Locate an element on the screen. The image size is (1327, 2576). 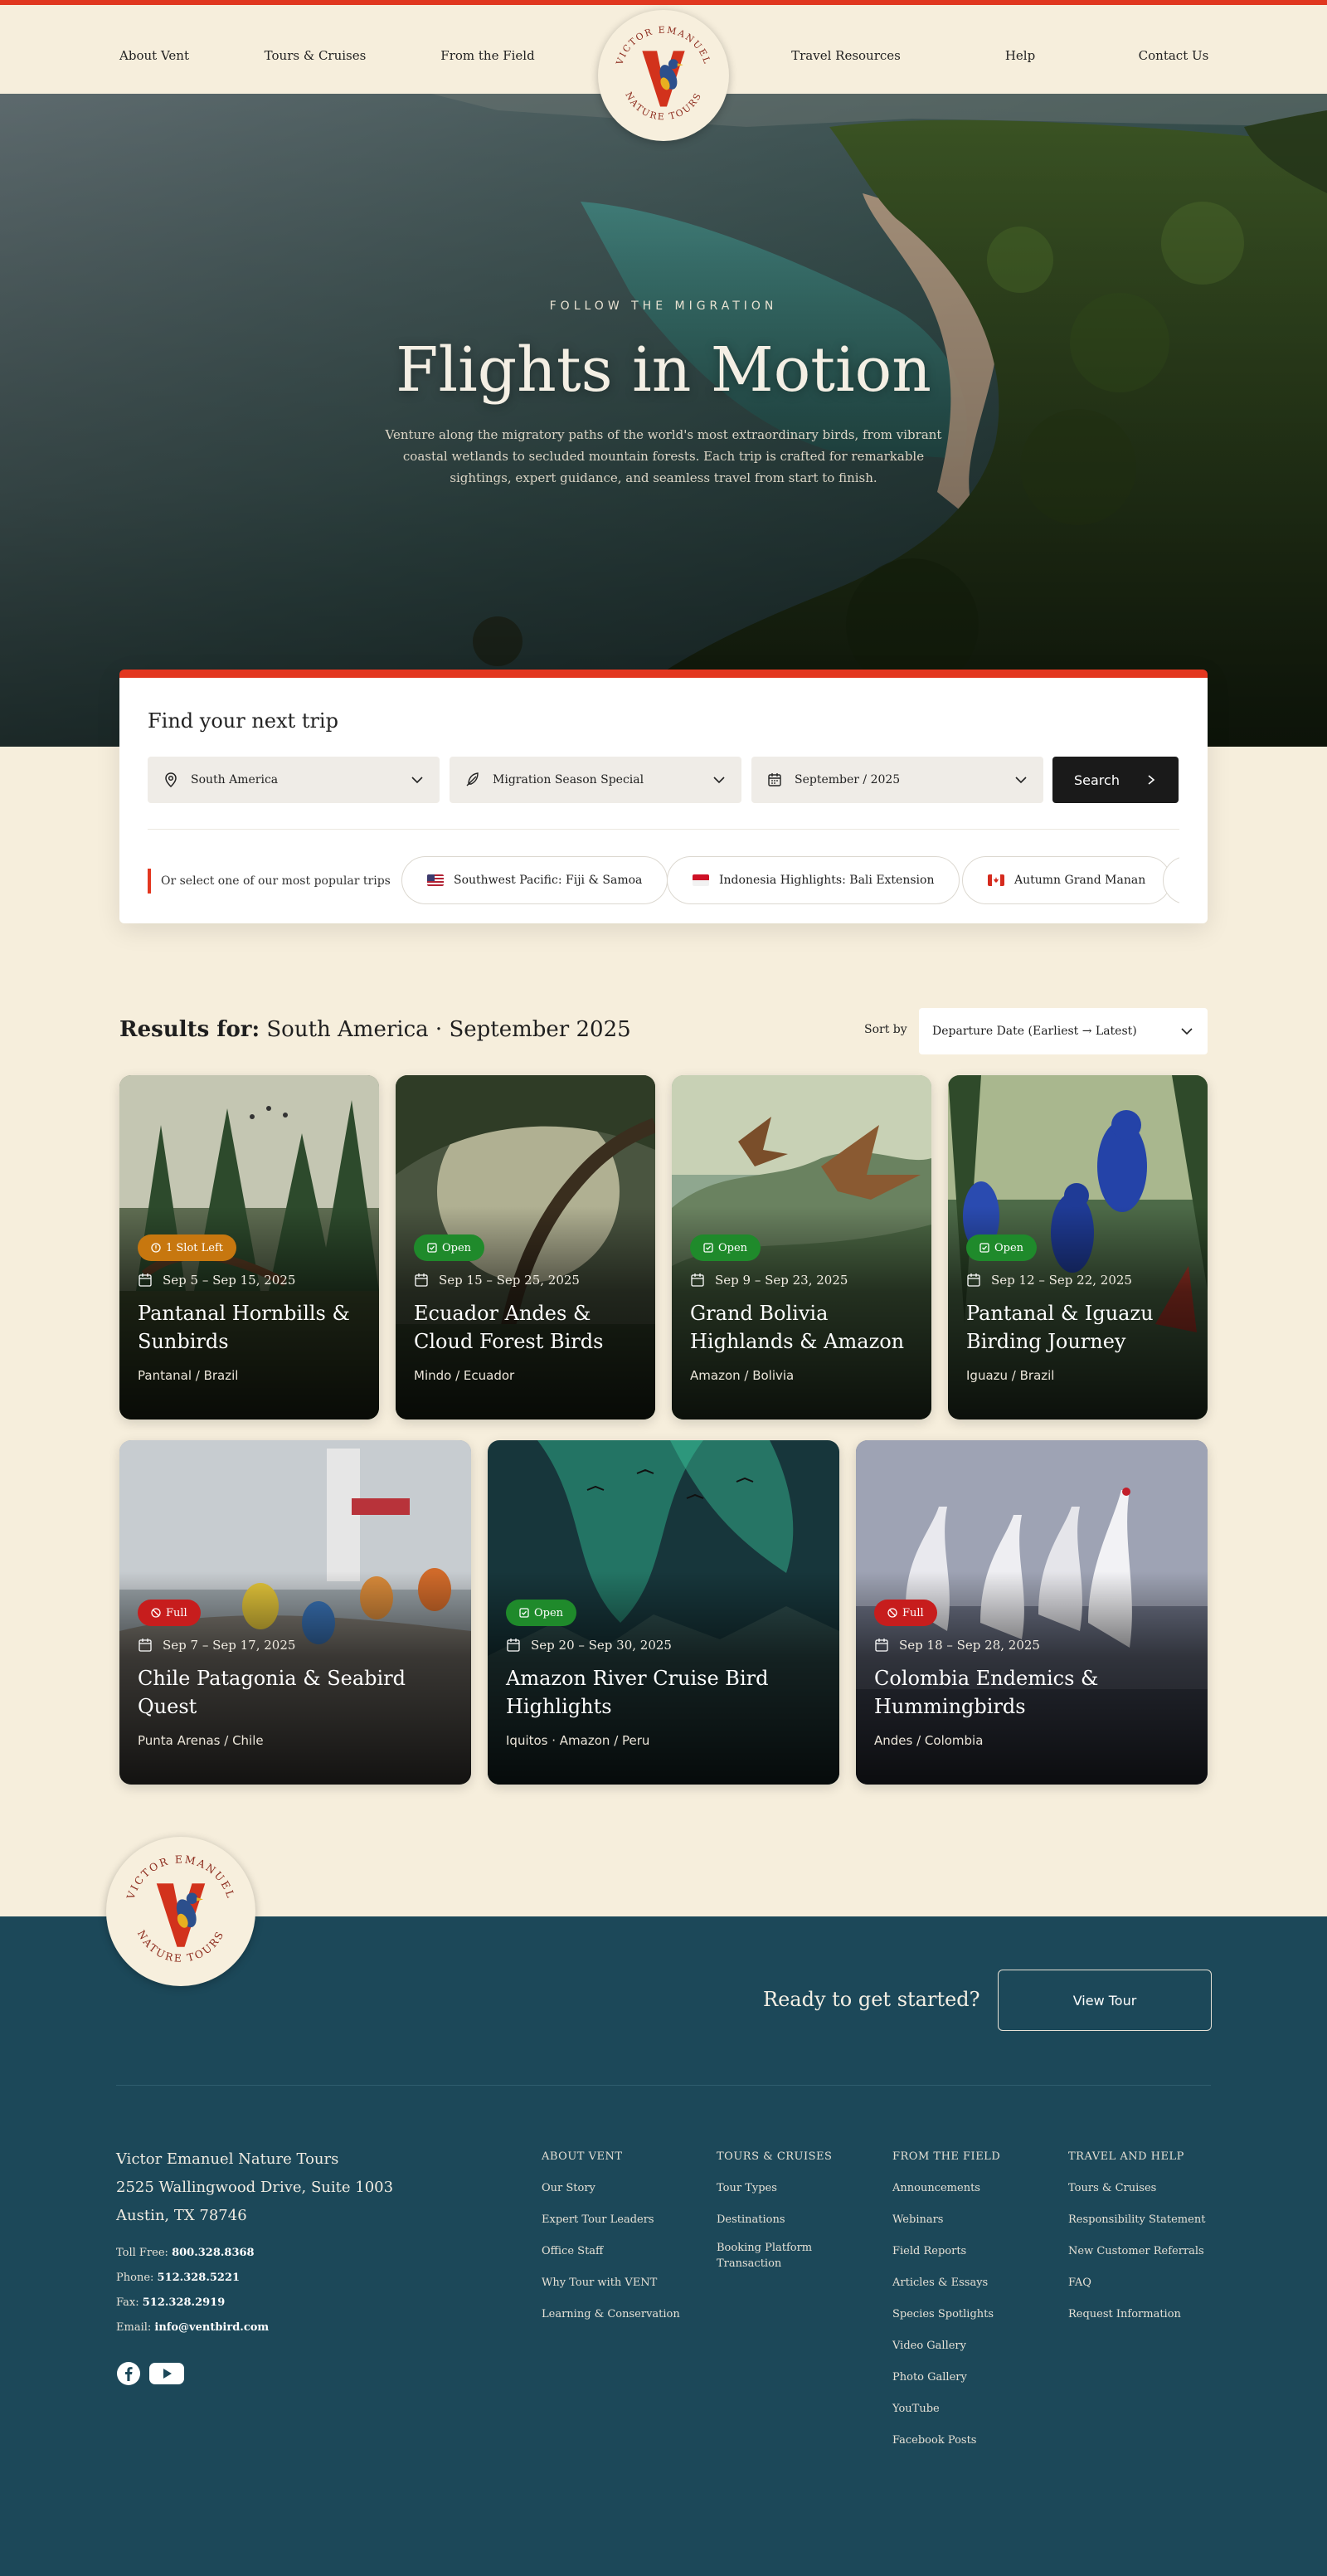
nav-from-the-field: From the Field is located at coordinates (487, 55).